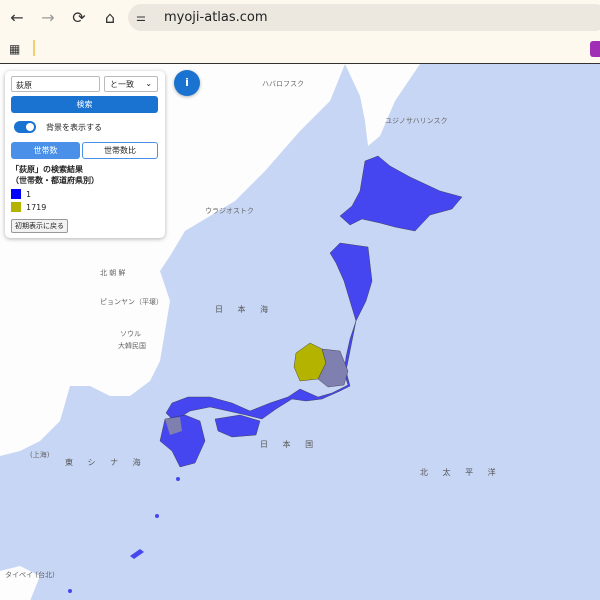 Image resolution: width=600 pixels, height=600 pixels. What do you see at coordinates (36, 207) in the screenshot?
I see `legend-label: 1719` at bounding box center [36, 207].